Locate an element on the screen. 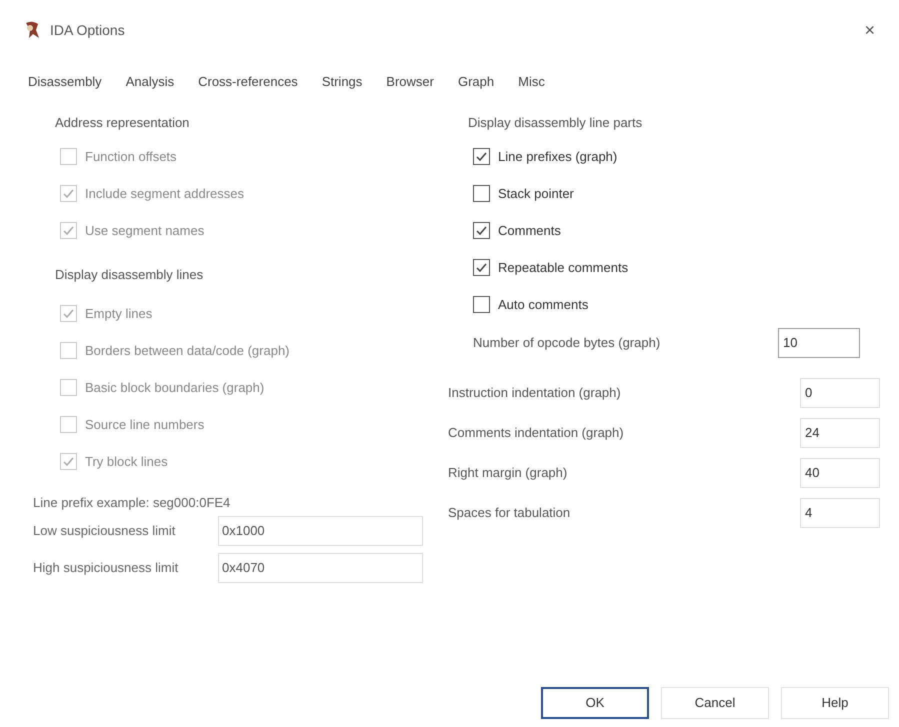 The image size is (899, 727). checkbox-label: Auto comments is located at coordinates (543, 305).